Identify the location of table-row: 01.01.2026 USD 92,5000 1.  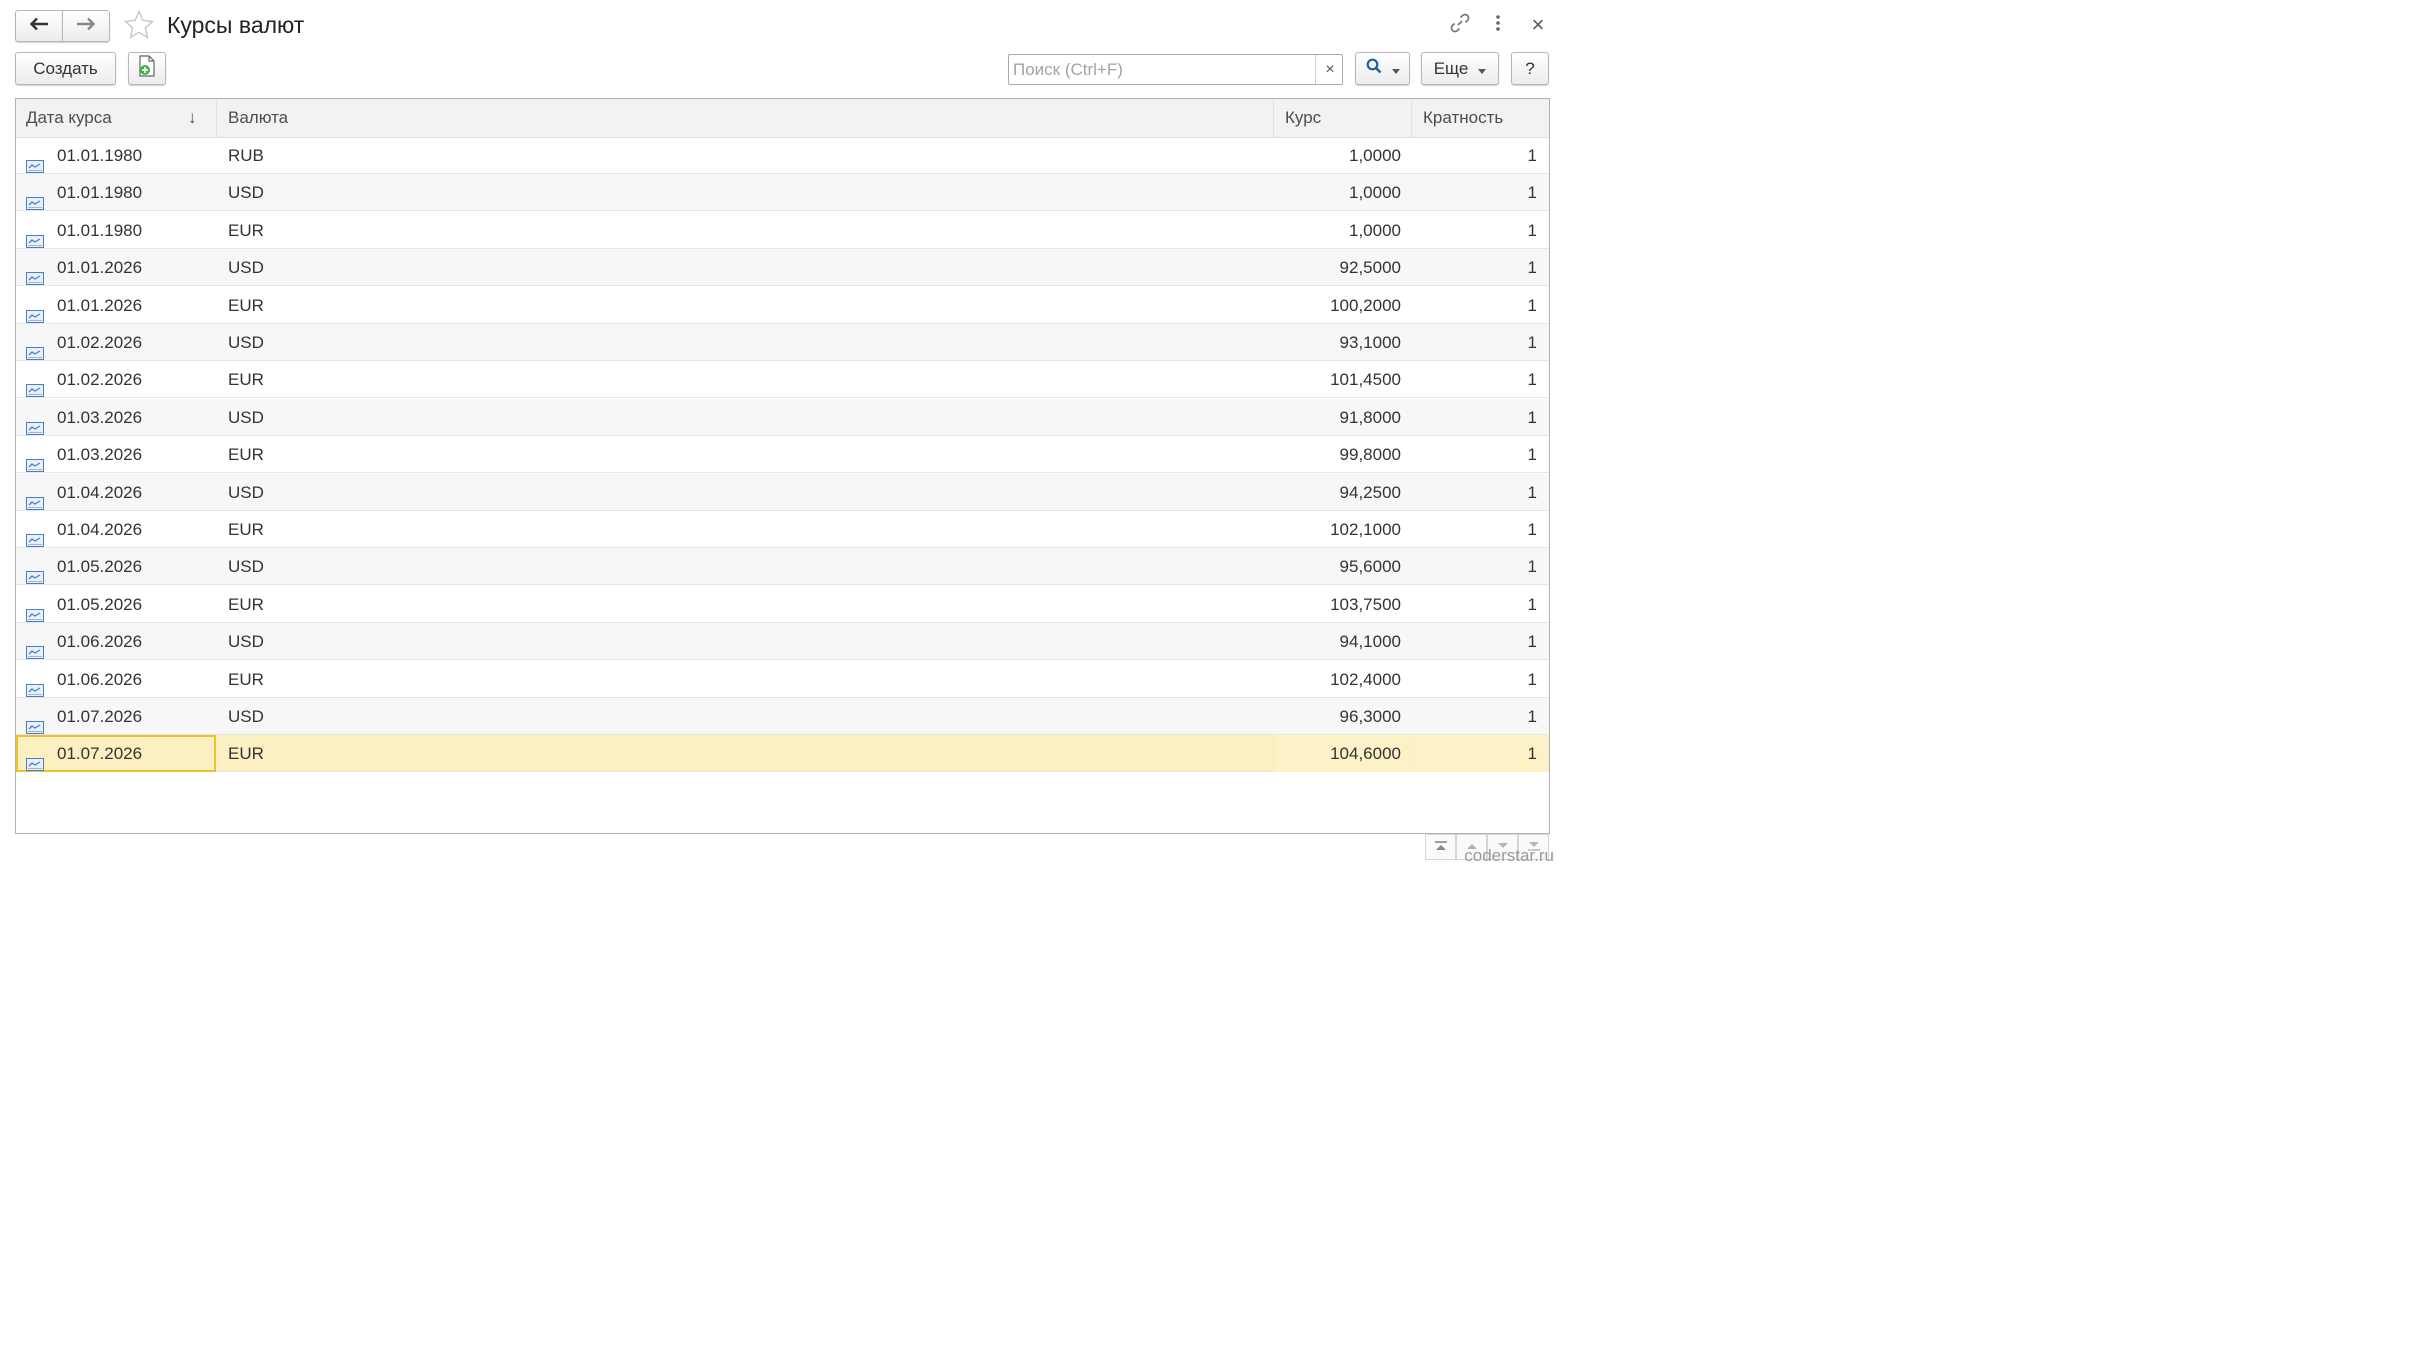
(782, 268).